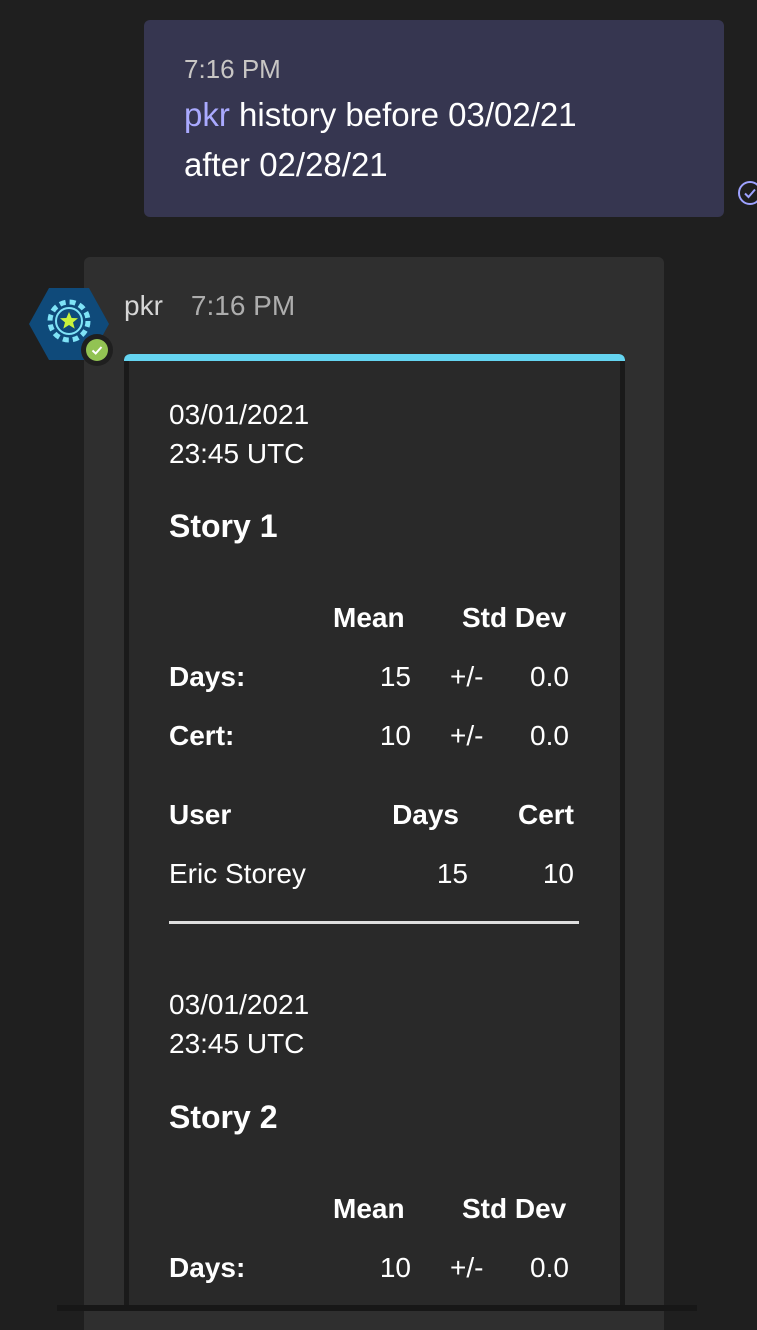  I want to click on user-name: Eric Storey, so click(237, 873).